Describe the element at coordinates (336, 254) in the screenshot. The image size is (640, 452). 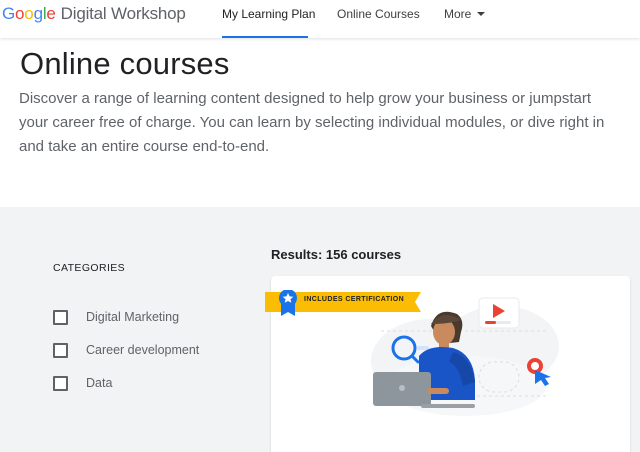
I see `results-count: Results: 156 courses` at that location.